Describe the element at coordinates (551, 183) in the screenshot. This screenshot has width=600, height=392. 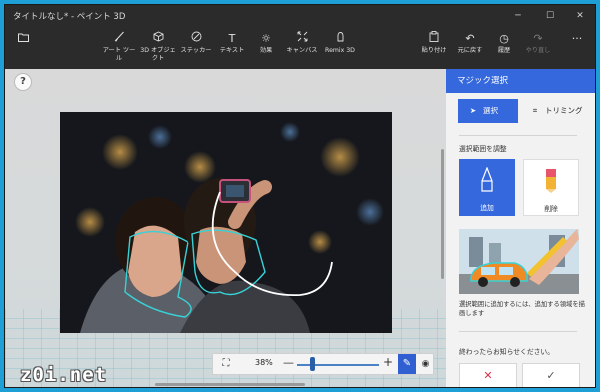
I see `eraser-icon` at that location.